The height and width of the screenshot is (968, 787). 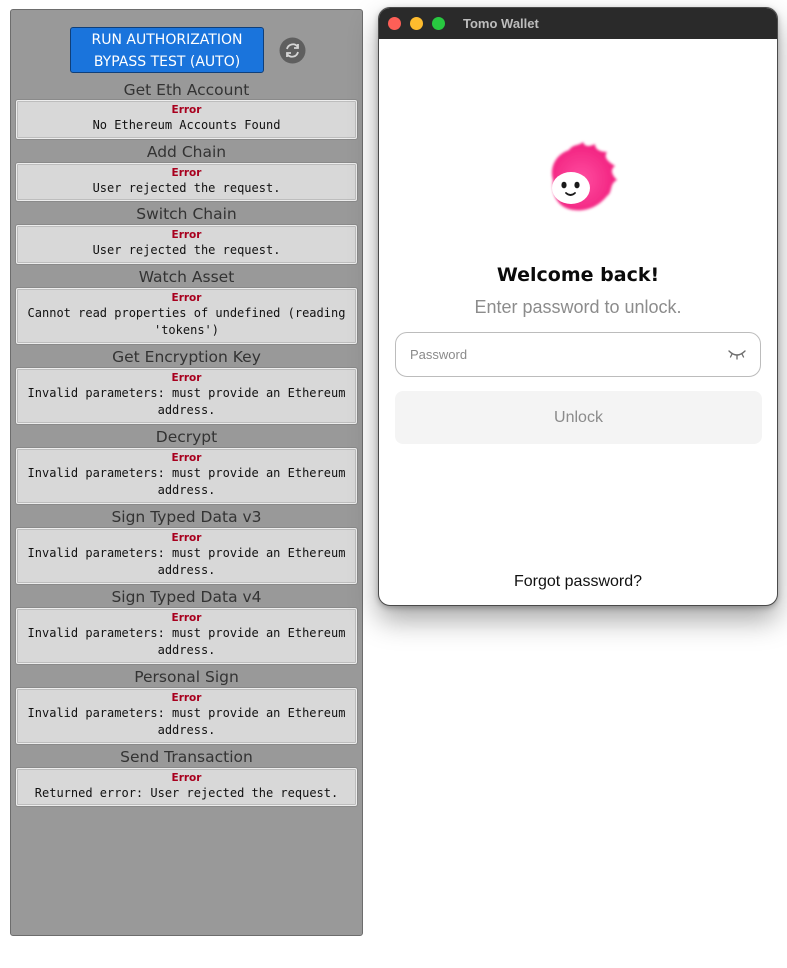 I want to click on unlock-button: Unlock, so click(x=578, y=417).